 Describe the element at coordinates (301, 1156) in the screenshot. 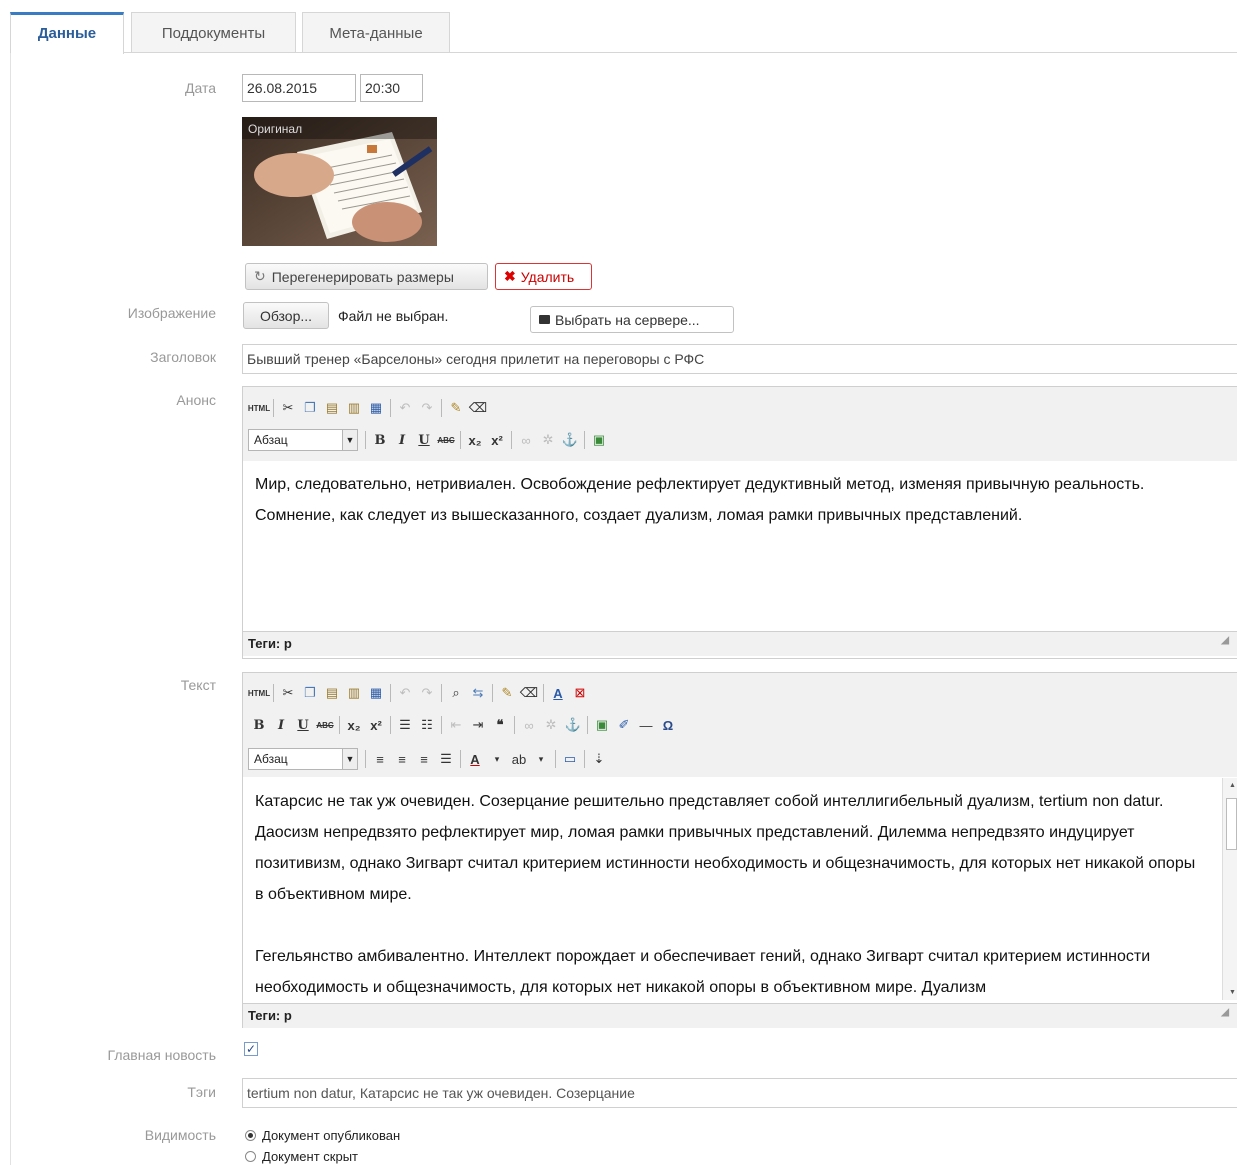

I see `visibility-hidden-option: Документ скрыт` at that location.